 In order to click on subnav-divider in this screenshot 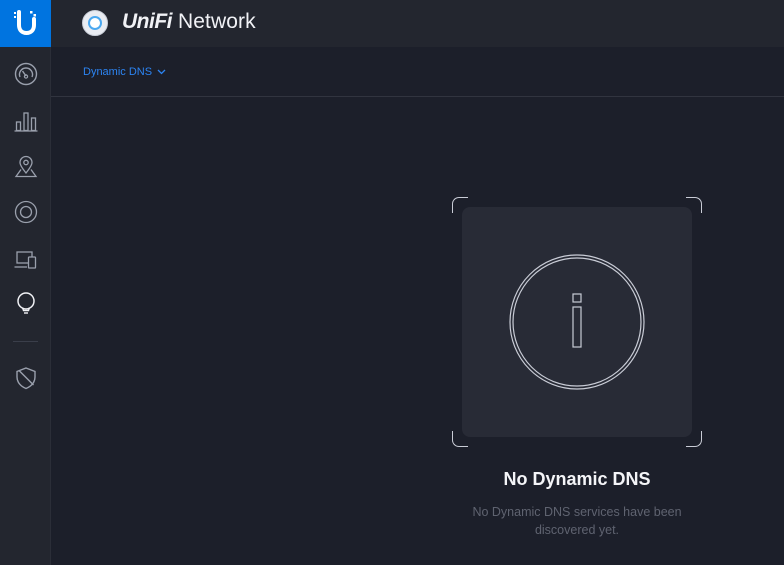, I will do `click(417, 96)`.